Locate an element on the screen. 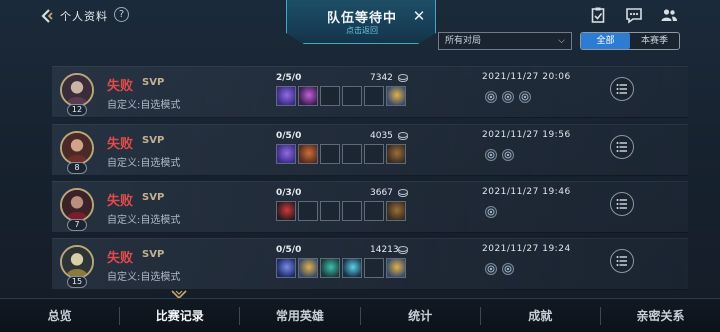 The height and width of the screenshot is (332, 720). match-date: 2021/11/27 19:56 is located at coordinates (526, 135).